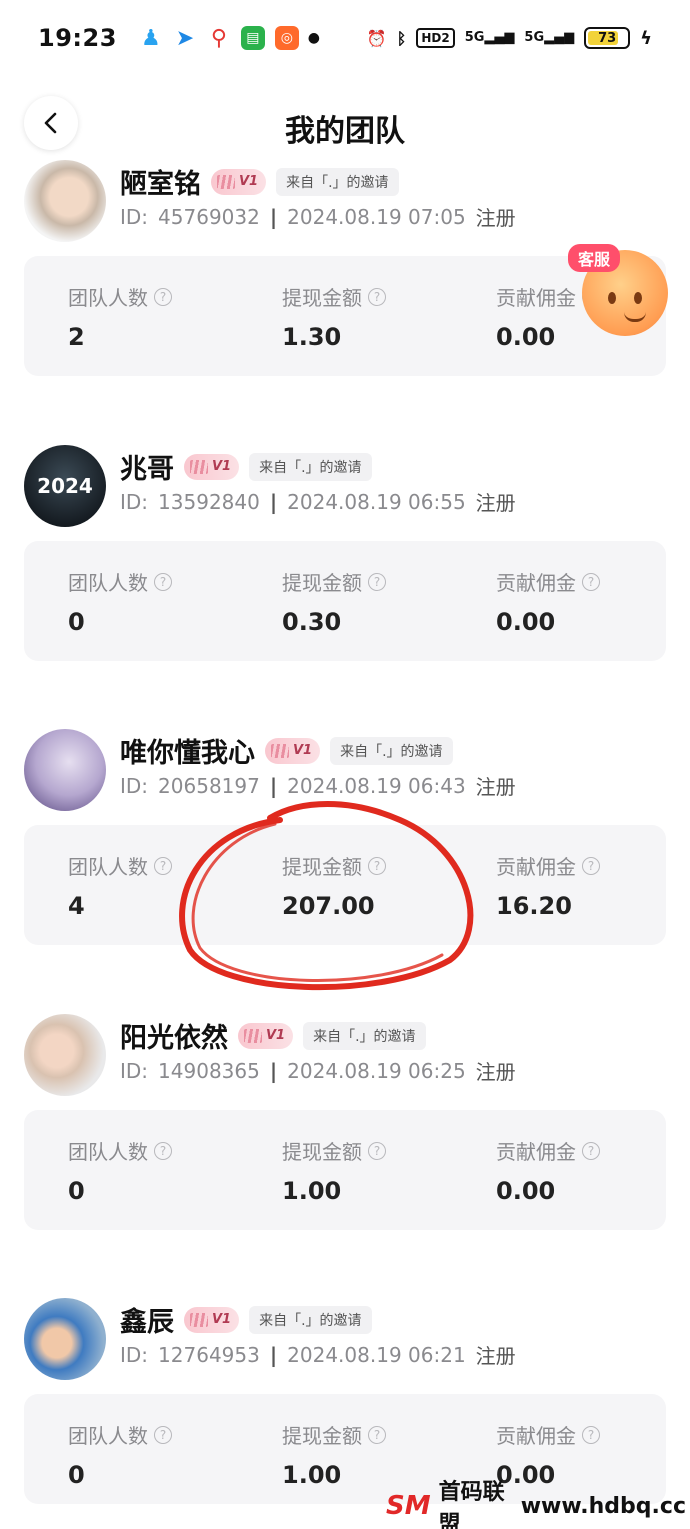  Describe the element at coordinates (603, 1506) in the screenshot. I see `watermark-url: www.hdbq.cc` at that location.